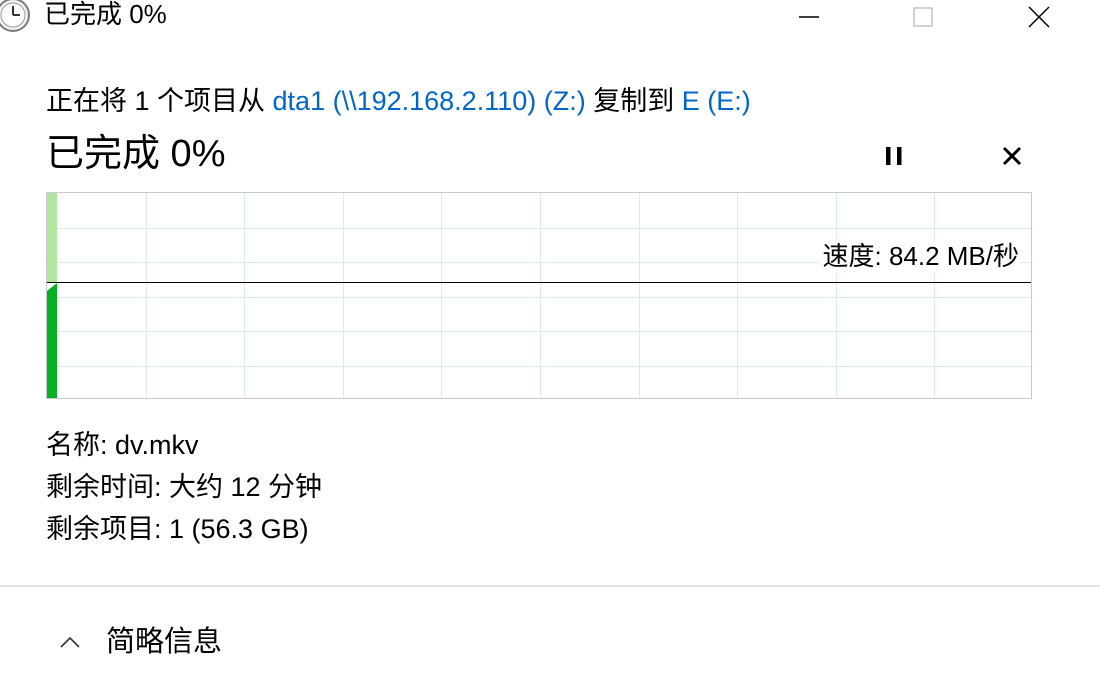 The width and height of the screenshot is (1100, 680). I want to click on source-link: dta1 (\\192.168.2.110) (Z:), so click(429, 101).